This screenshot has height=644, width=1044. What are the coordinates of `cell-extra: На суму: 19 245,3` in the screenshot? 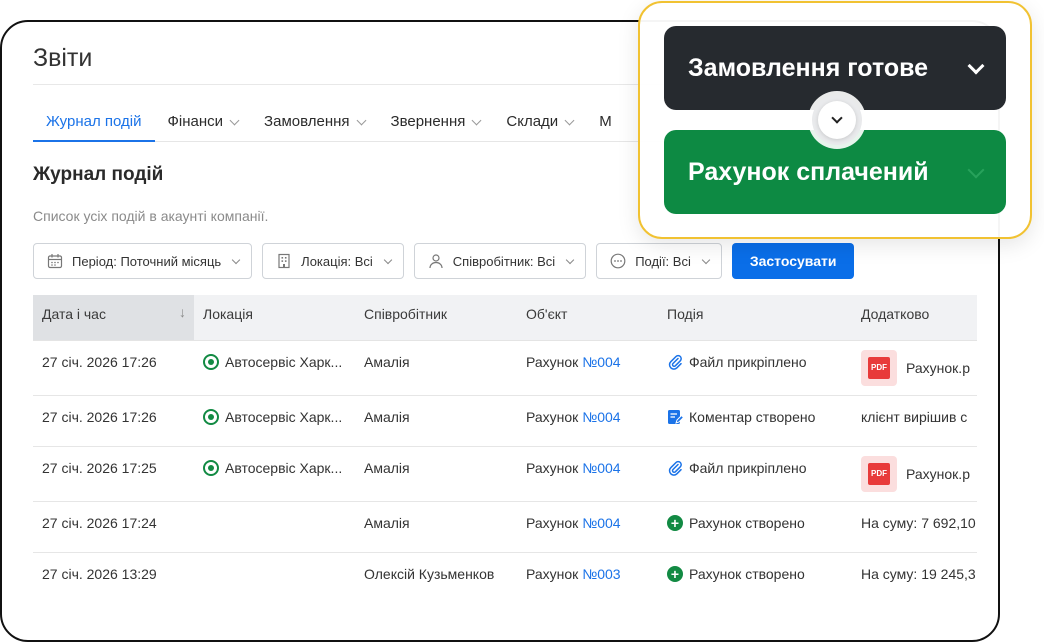 It's located at (918, 574).